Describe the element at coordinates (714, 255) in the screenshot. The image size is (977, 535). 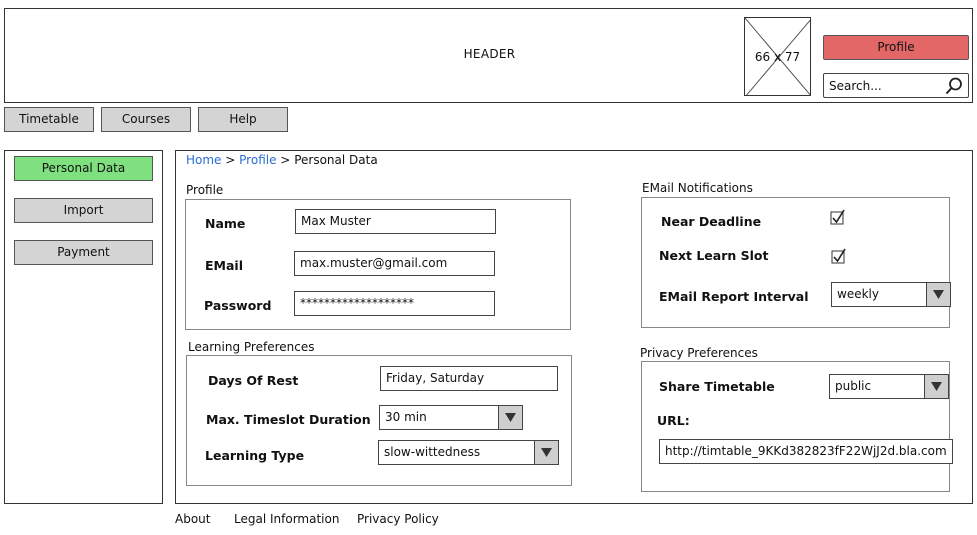
I see `next-learn-slot-label: Next Learn Slot` at that location.